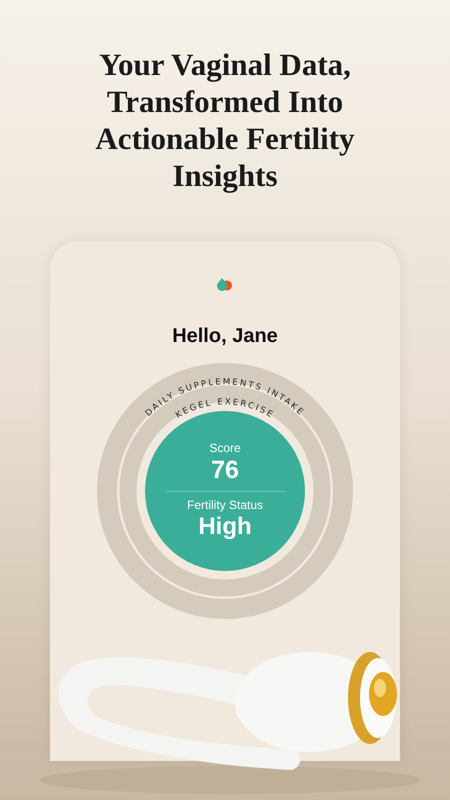 The image size is (450, 800). Describe the element at coordinates (225, 120) in the screenshot. I see `headline: Your Vaginal Data, Transformed Into Actionable Fertility Insights` at that location.